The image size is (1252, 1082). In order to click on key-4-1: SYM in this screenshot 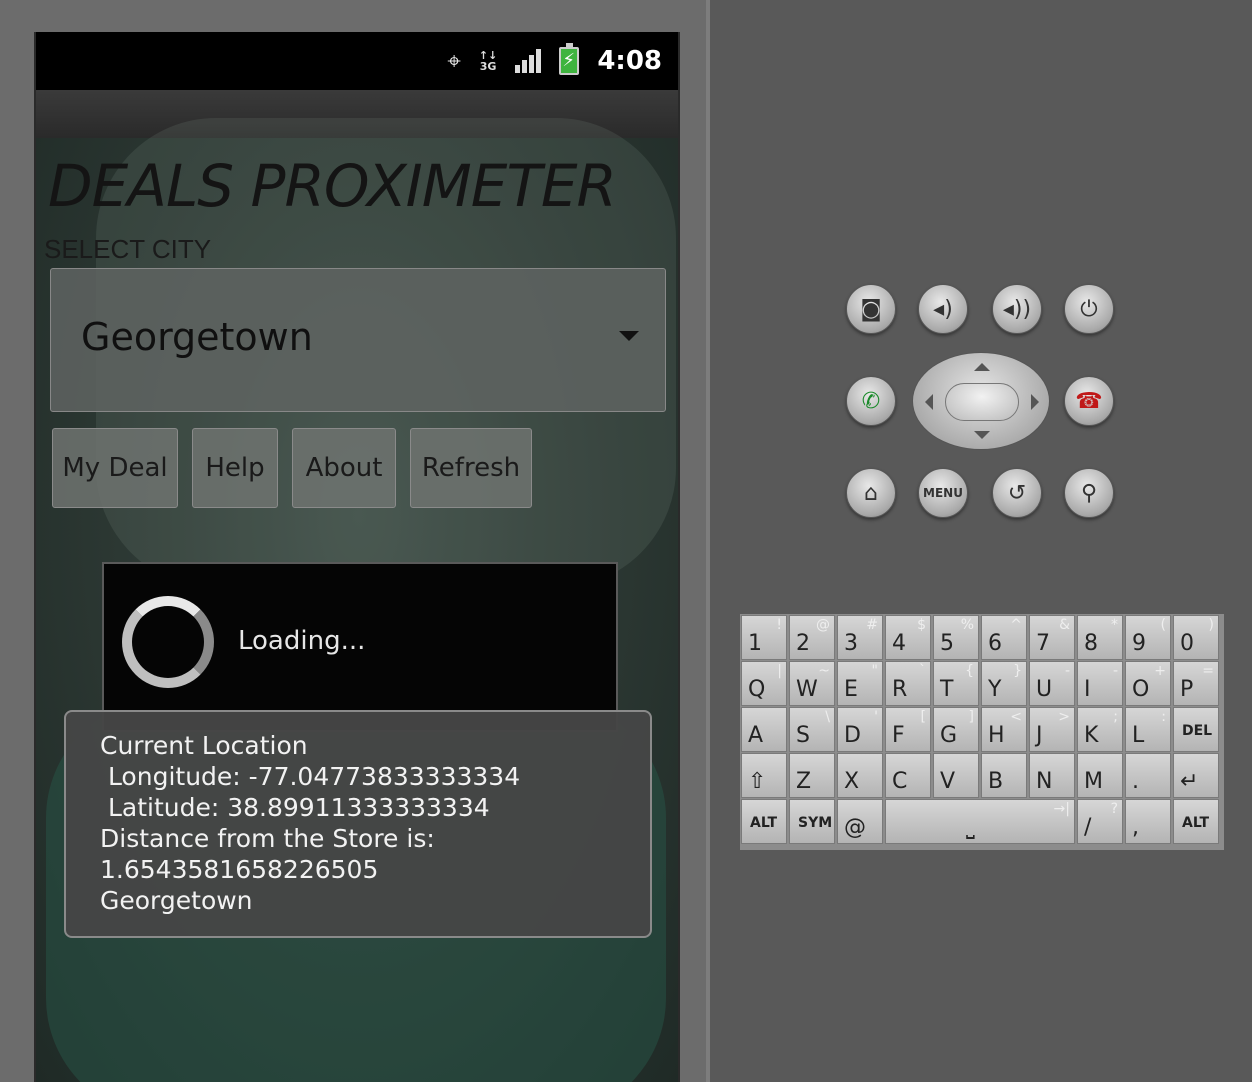, I will do `click(812, 821)`.